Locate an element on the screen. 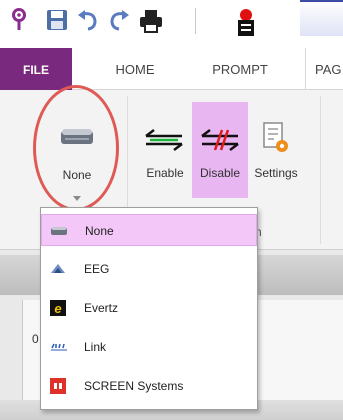 Image resolution: width=343 pixels, height=420 pixels. tab-page: PAG is located at coordinates (324, 69).